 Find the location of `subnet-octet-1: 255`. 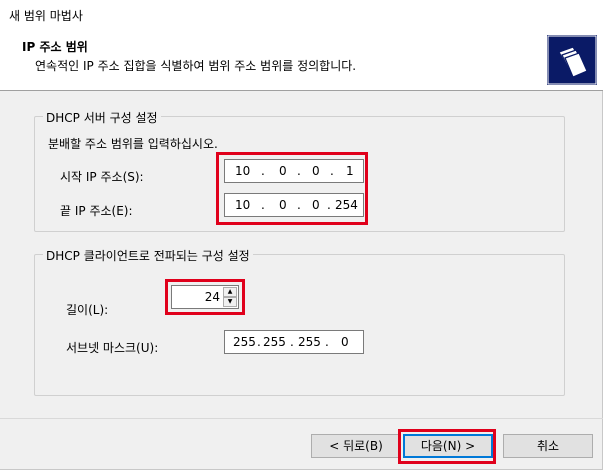

subnet-octet-1: 255 is located at coordinates (244, 342).